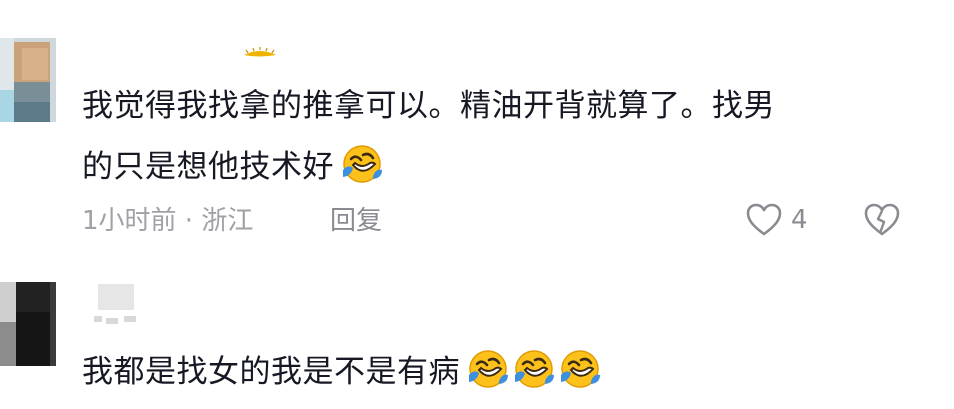 This screenshot has height=409, width=954. Describe the element at coordinates (168, 221) in the screenshot. I see `comment-time-location: 1小时前 · 浙江` at that location.